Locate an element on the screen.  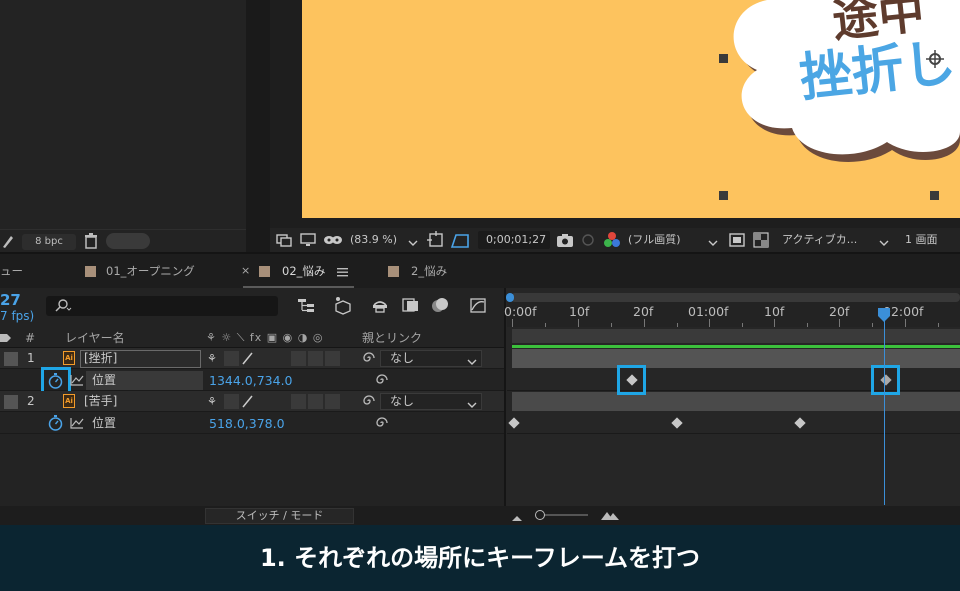
hamburger-menu-icon is located at coordinates (342, 273).